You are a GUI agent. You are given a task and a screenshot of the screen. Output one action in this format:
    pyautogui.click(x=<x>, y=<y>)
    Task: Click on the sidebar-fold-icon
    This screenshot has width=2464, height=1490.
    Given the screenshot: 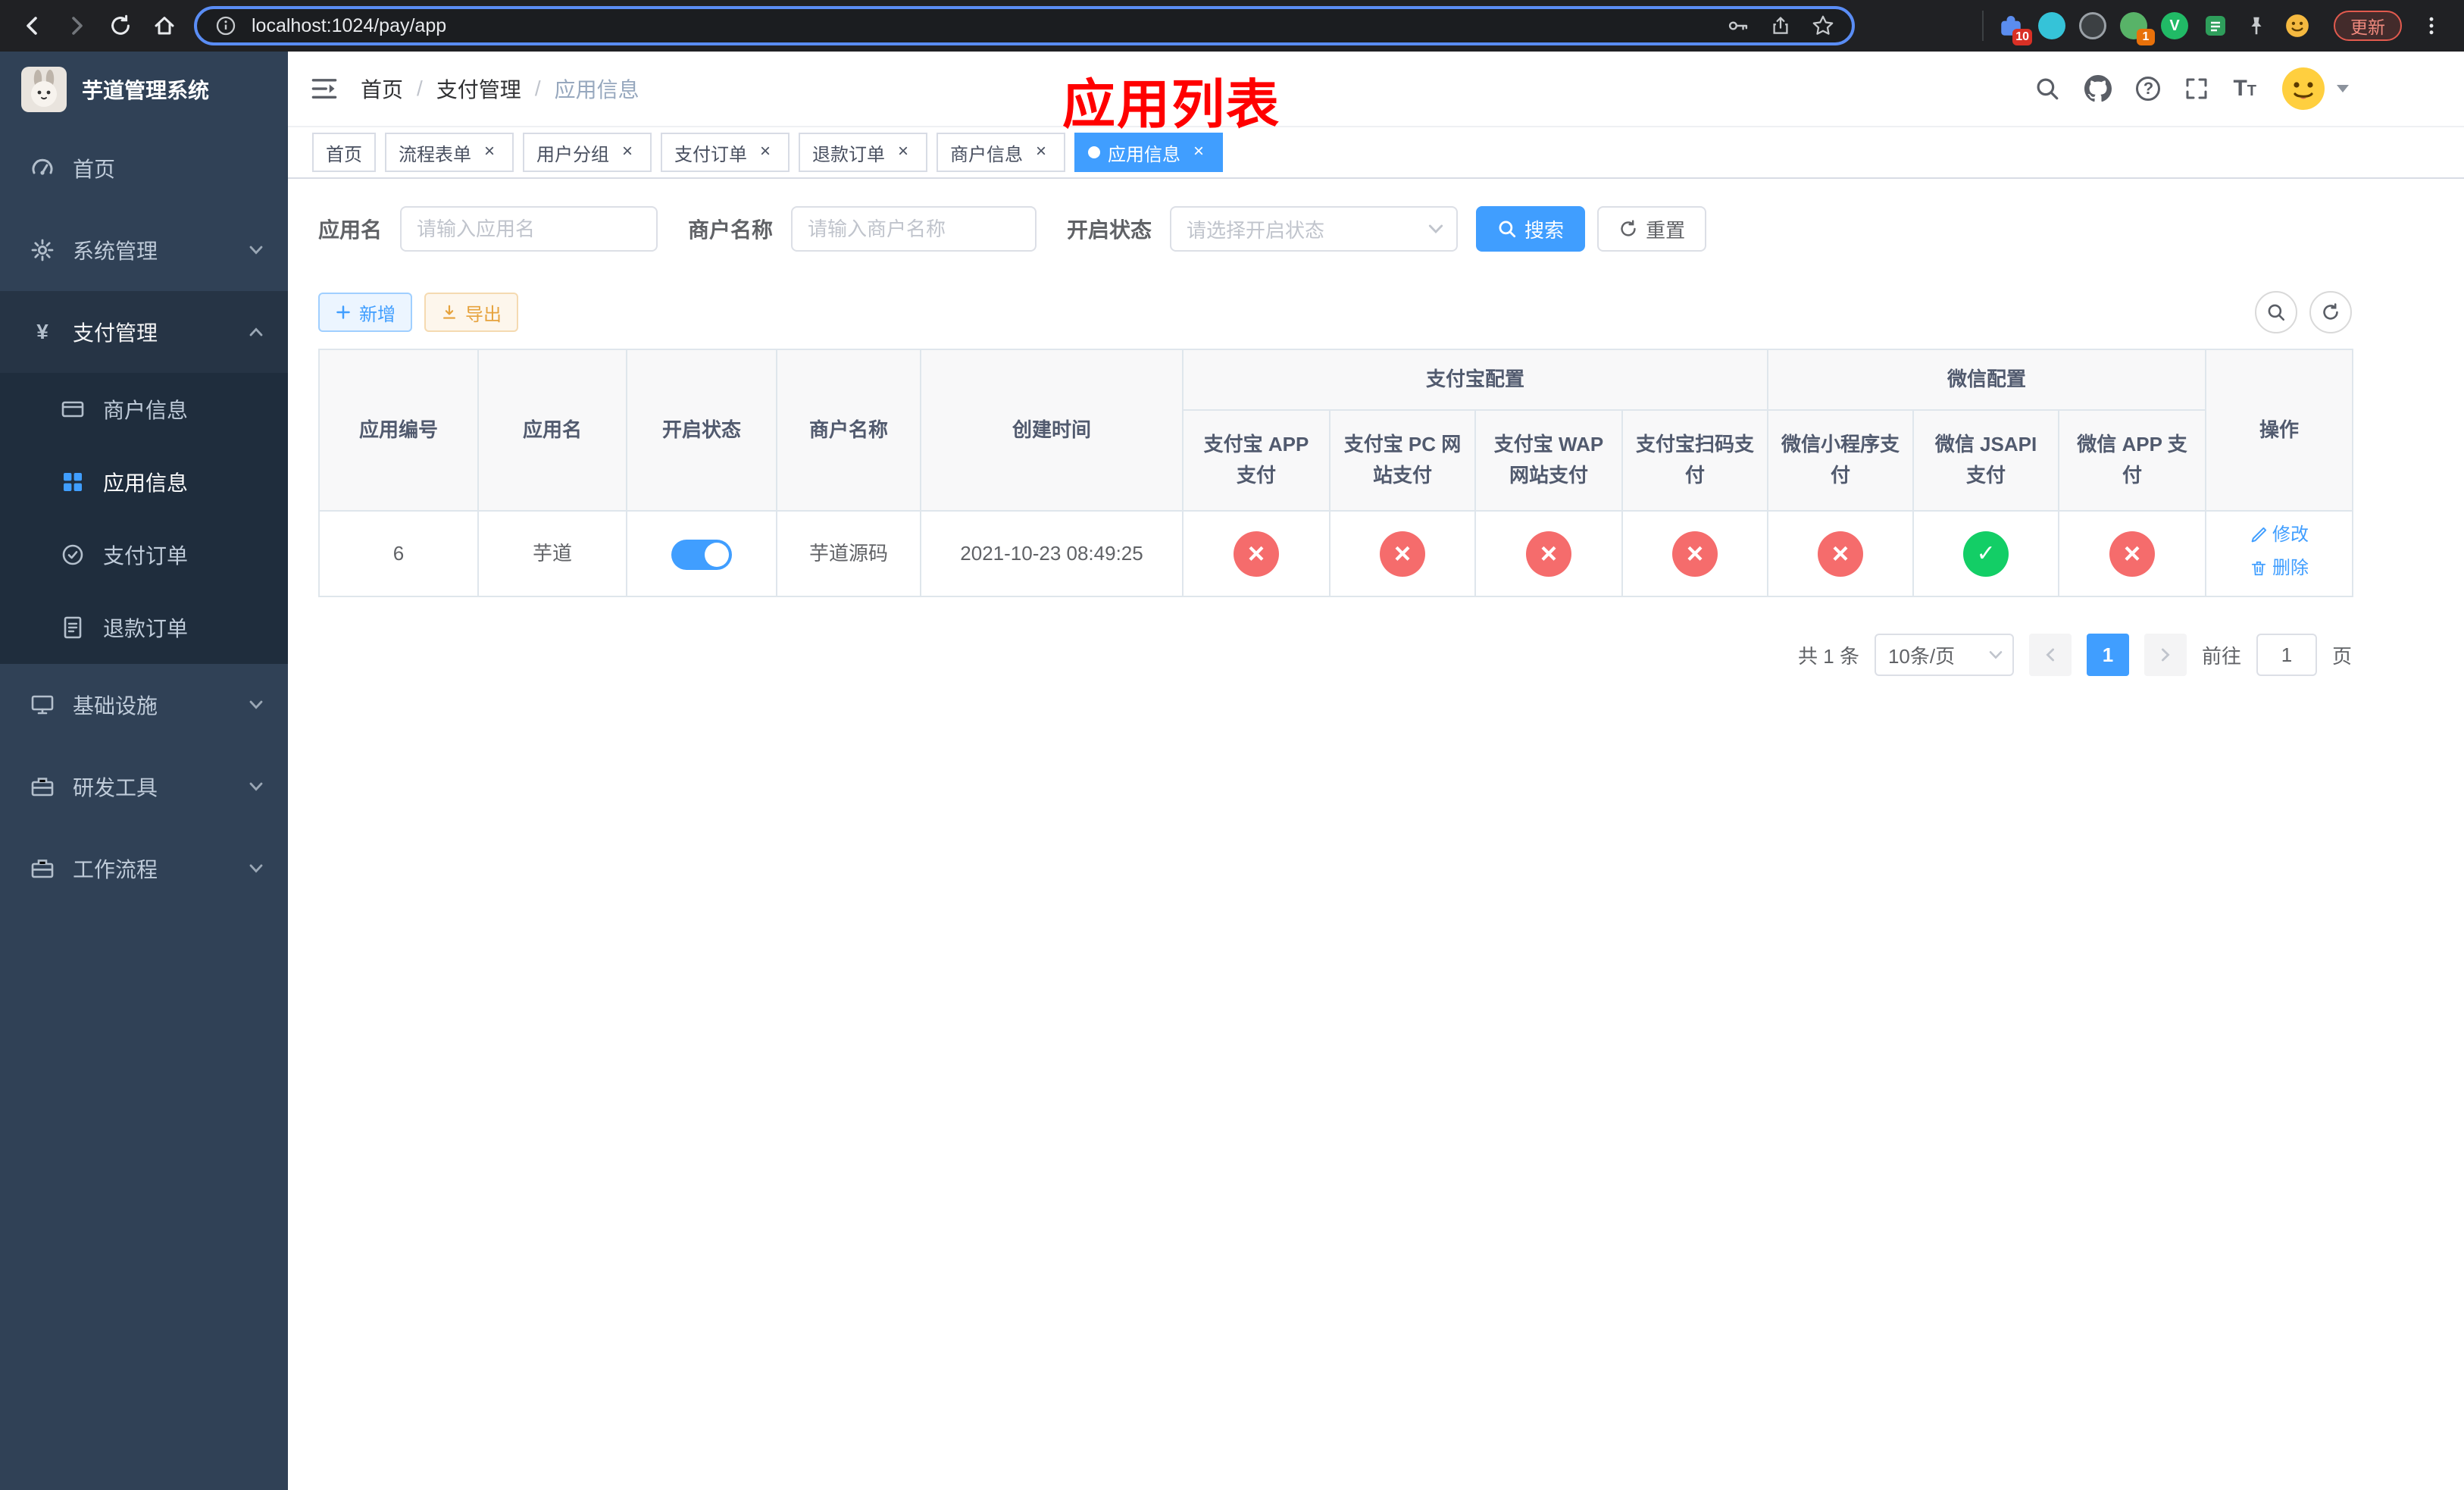 What is the action you would take?
    pyautogui.click(x=324, y=88)
    